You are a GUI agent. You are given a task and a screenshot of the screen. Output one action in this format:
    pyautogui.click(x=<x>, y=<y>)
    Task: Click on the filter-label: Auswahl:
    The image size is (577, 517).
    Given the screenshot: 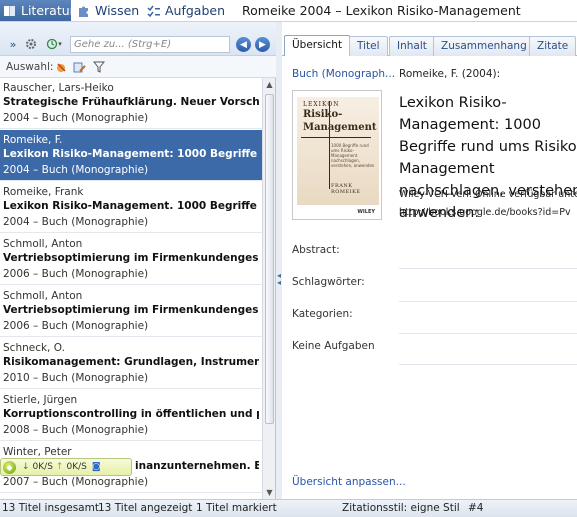 What is the action you would take?
    pyautogui.click(x=30, y=67)
    